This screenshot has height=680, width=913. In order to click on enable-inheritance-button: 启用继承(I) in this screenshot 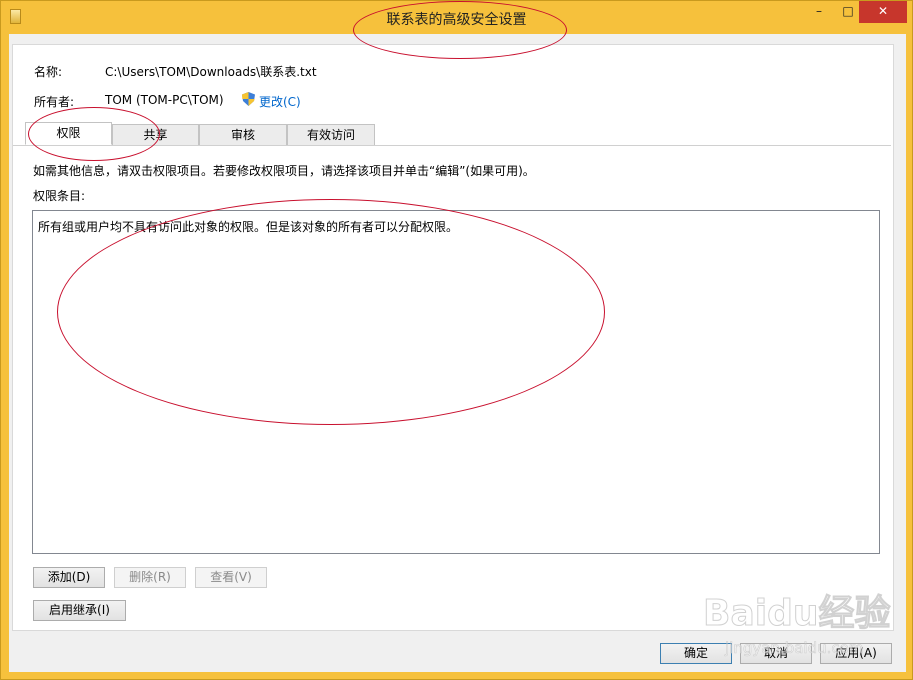, I will do `click(79, 610)`.